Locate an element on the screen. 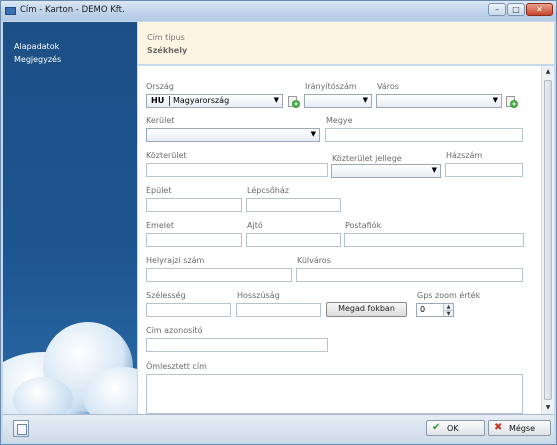  zip-label: Irányítószám is located at coordinates (331, 86).